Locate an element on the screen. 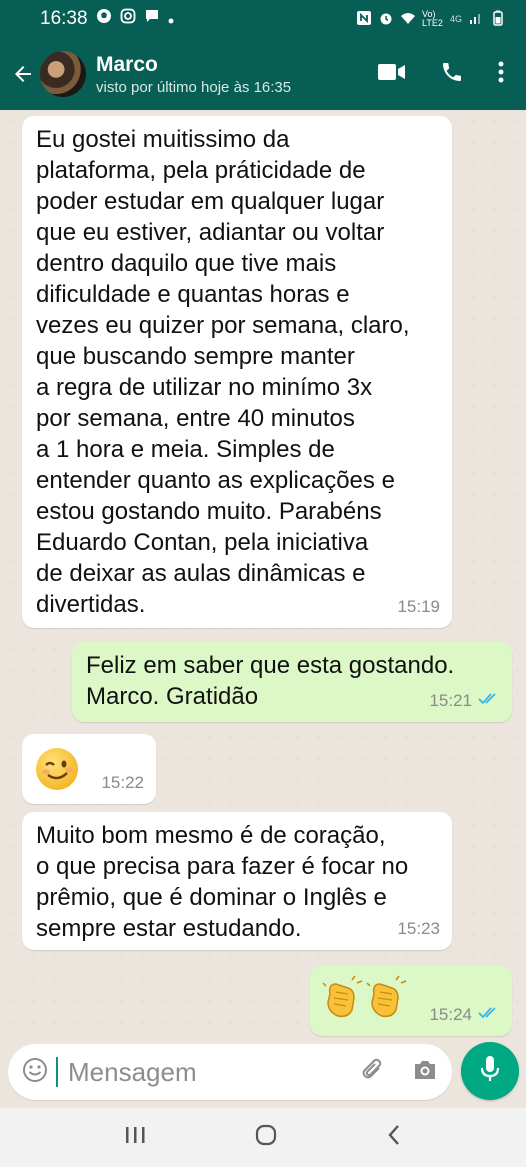 The width and height of the screenshot is (526, 1167). message-bubble-outgoing-emoji: 15:24 is located at coordinates (411, 1001).